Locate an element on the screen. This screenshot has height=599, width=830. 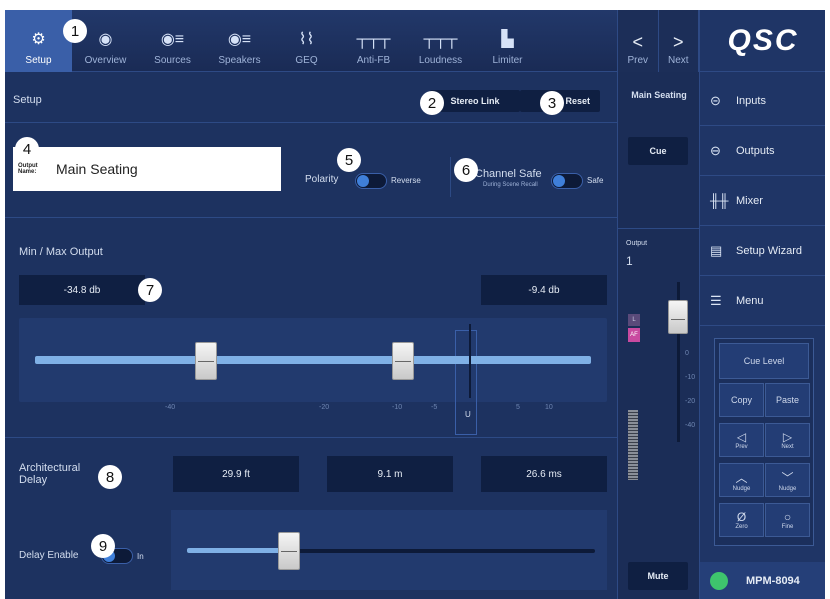
delay-ms-value: 26.6 ms is located at coordinates (544, 474).